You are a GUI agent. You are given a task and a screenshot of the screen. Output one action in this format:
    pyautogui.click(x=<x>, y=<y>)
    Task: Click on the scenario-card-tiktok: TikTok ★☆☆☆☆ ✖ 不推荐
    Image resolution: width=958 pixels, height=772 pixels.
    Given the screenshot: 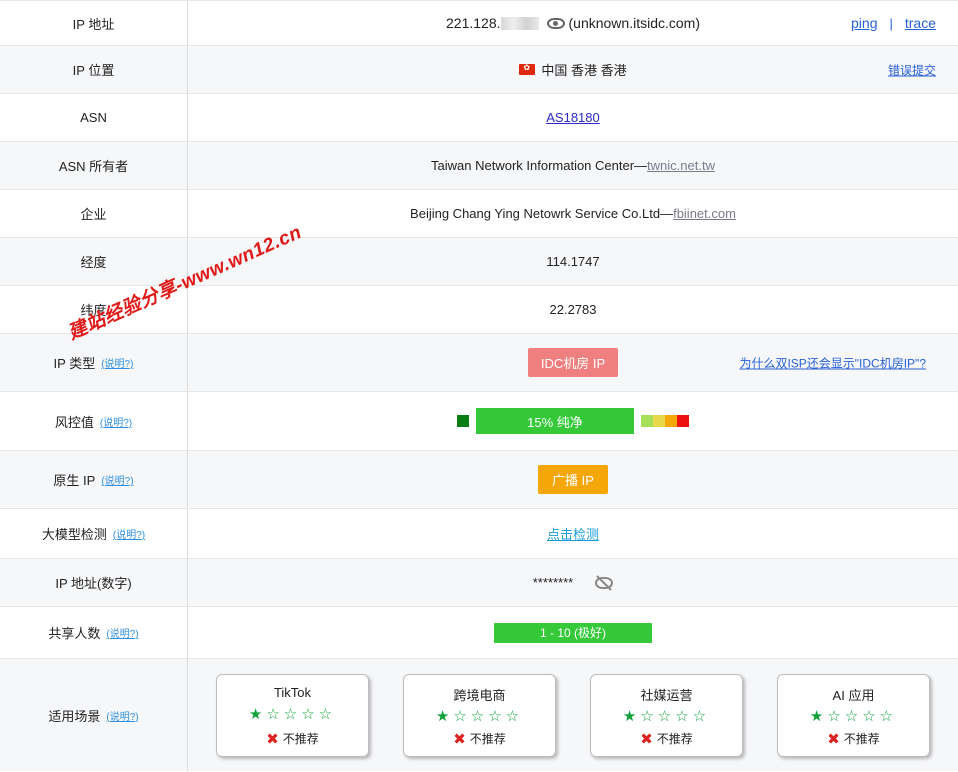 What is the action you would take?
    pyautogui.click(x=292, y=715)
    